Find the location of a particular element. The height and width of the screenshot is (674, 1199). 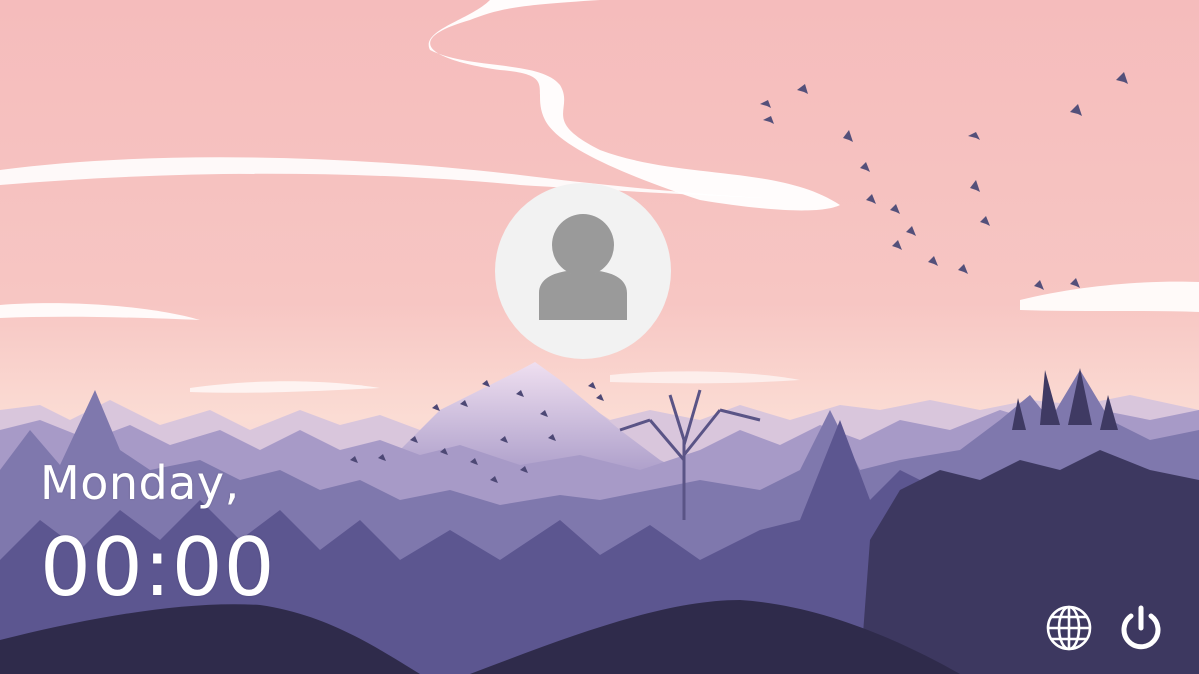

language-button is located at coordinates (1069, 628).